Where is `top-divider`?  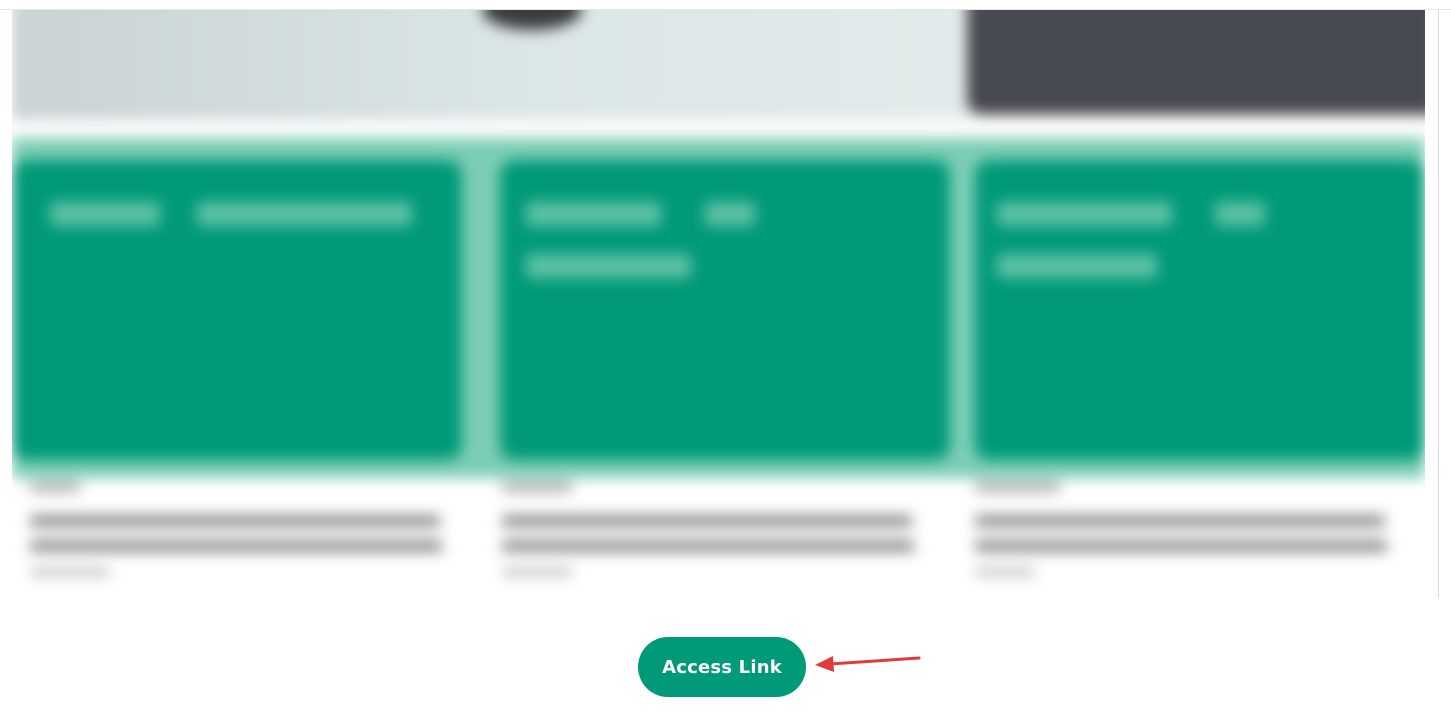
top-divider is located at coordinates (725, 5).